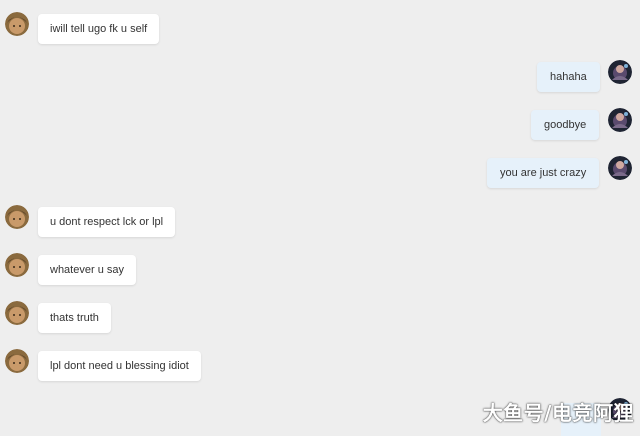  I want to click on message-bubble: goodbye, so click(565, 125).